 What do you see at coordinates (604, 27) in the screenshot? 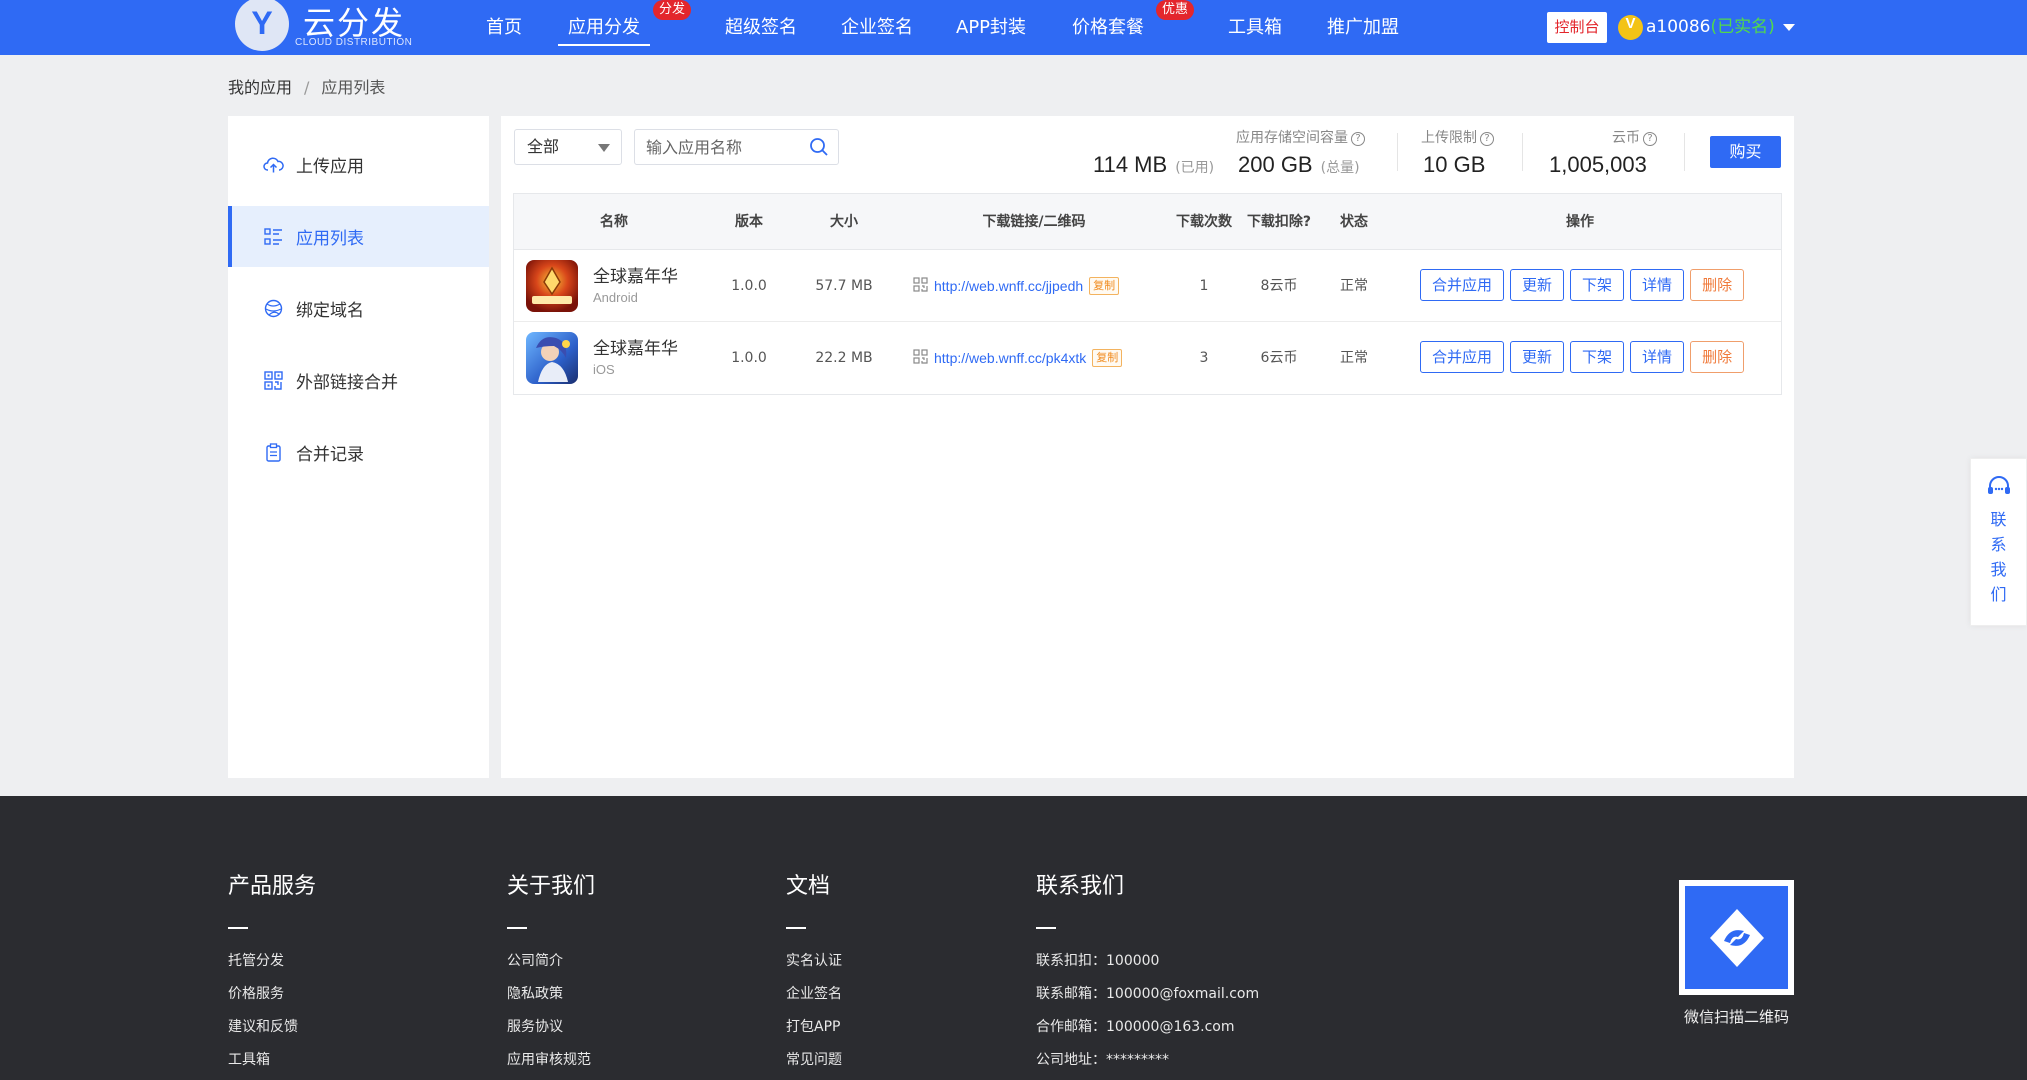
I see `nav-app-distribution: 应用分发` at bounding box center [604, 27].